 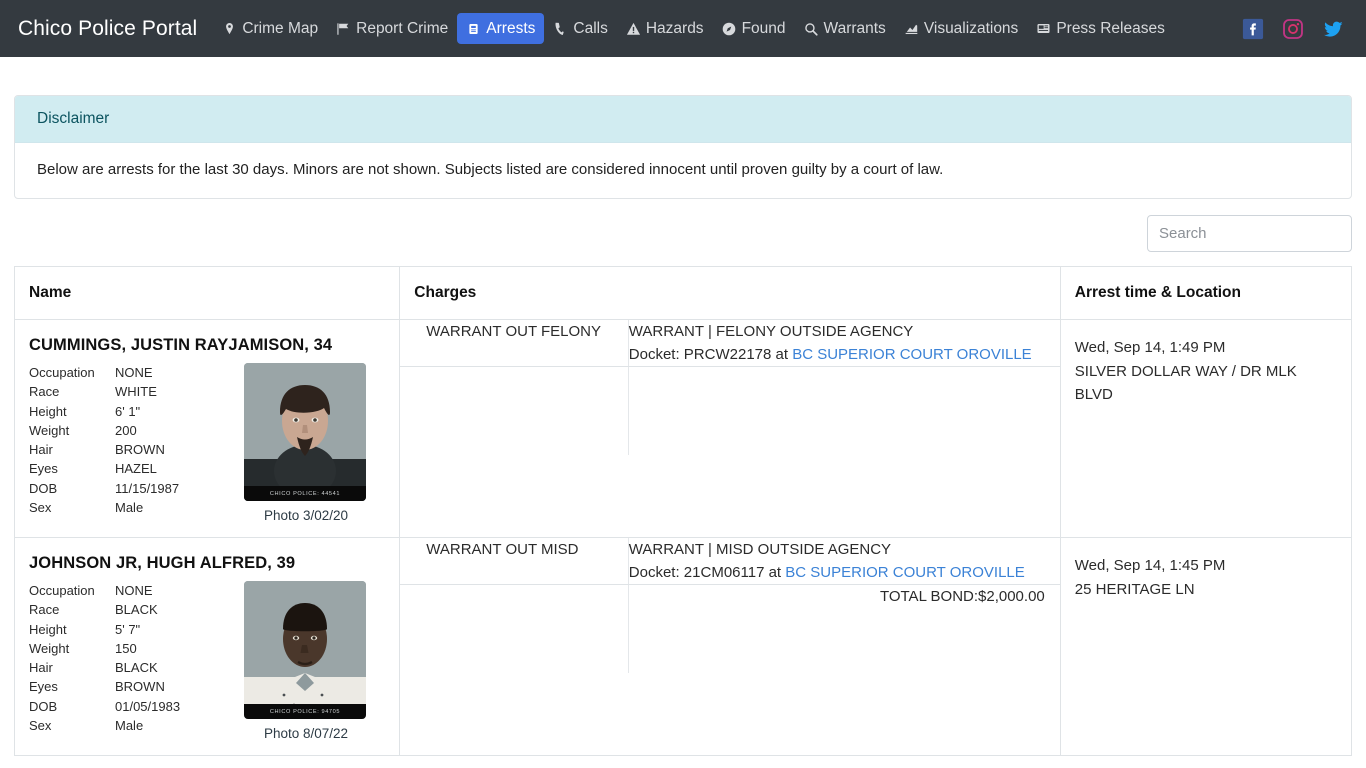 I want to click on nav-link-calls: Calls, so click(x=580, y=29).